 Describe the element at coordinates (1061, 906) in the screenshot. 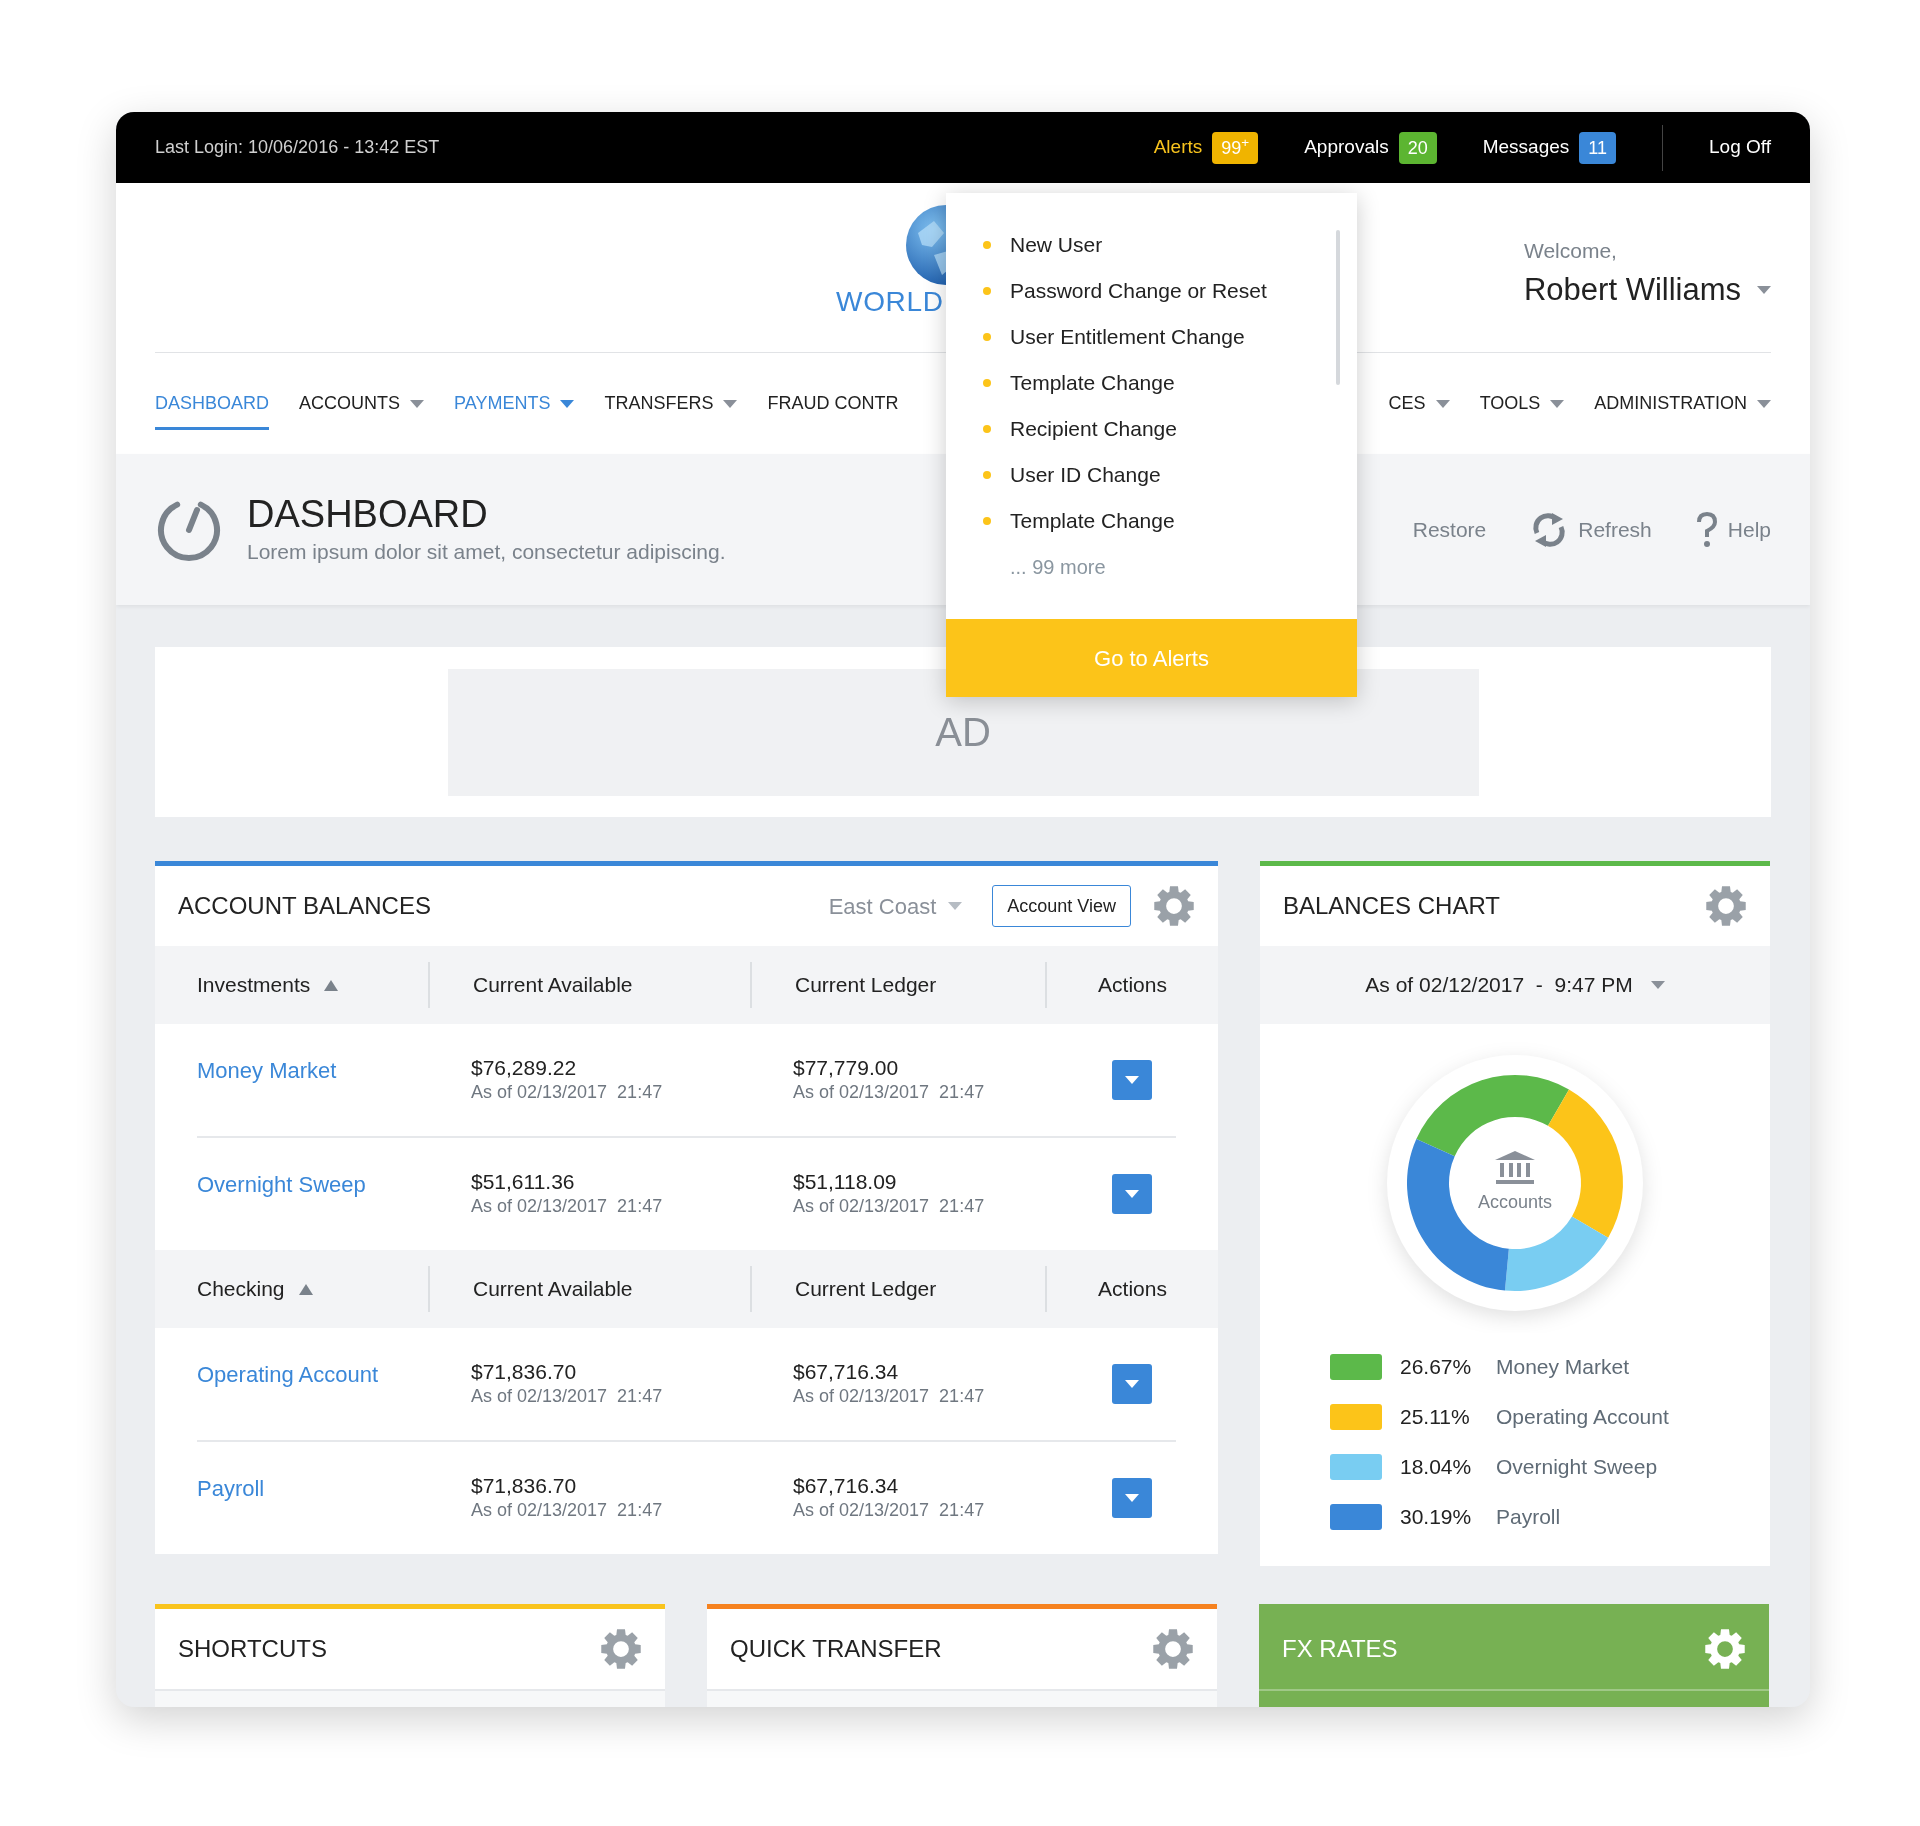

I see `account-view-button: Account View` at that location.